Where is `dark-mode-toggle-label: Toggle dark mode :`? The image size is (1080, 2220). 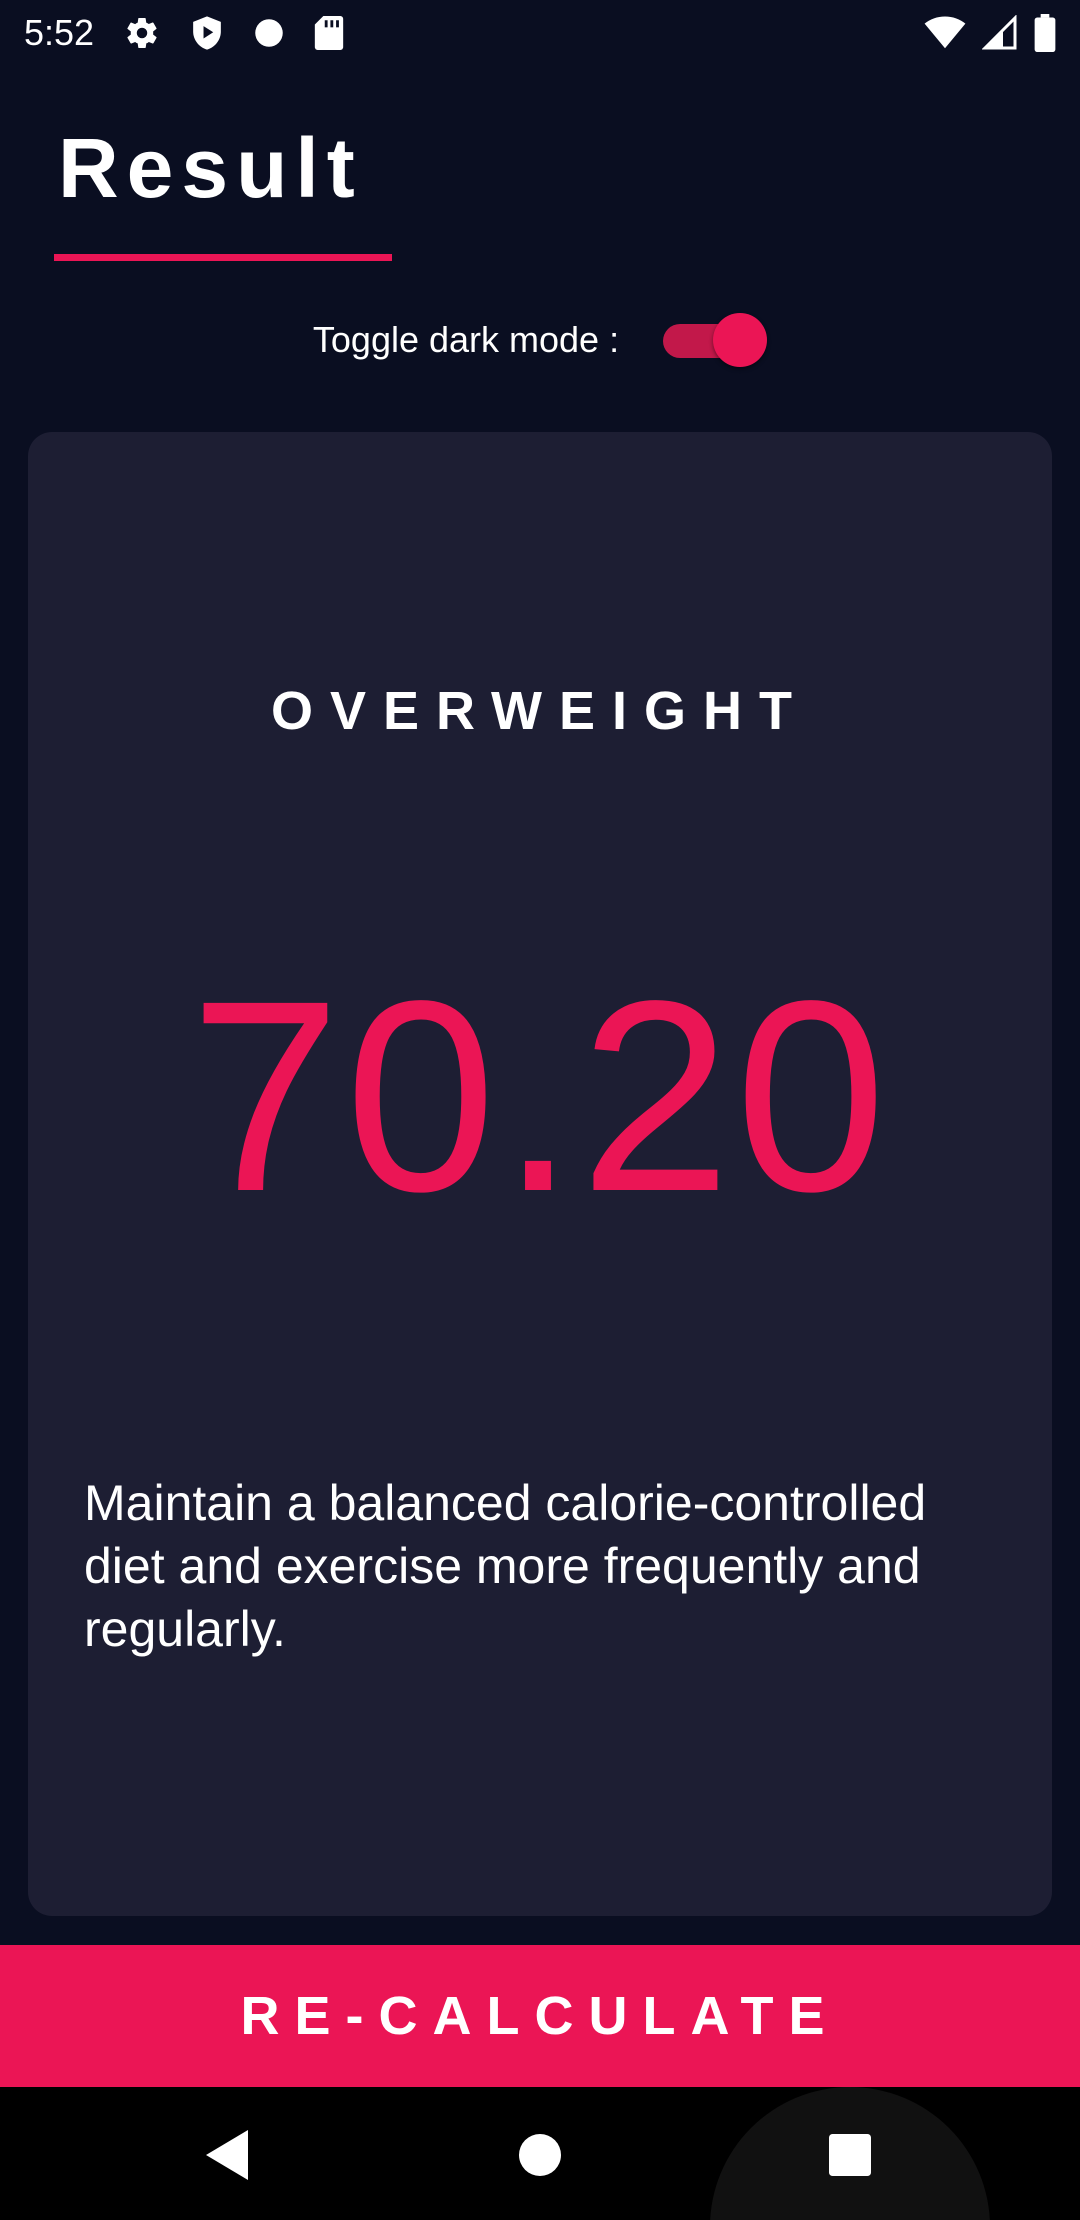
dark-mode-toggle-label: Toggle dark mode : is located at coordinates (466, 339).